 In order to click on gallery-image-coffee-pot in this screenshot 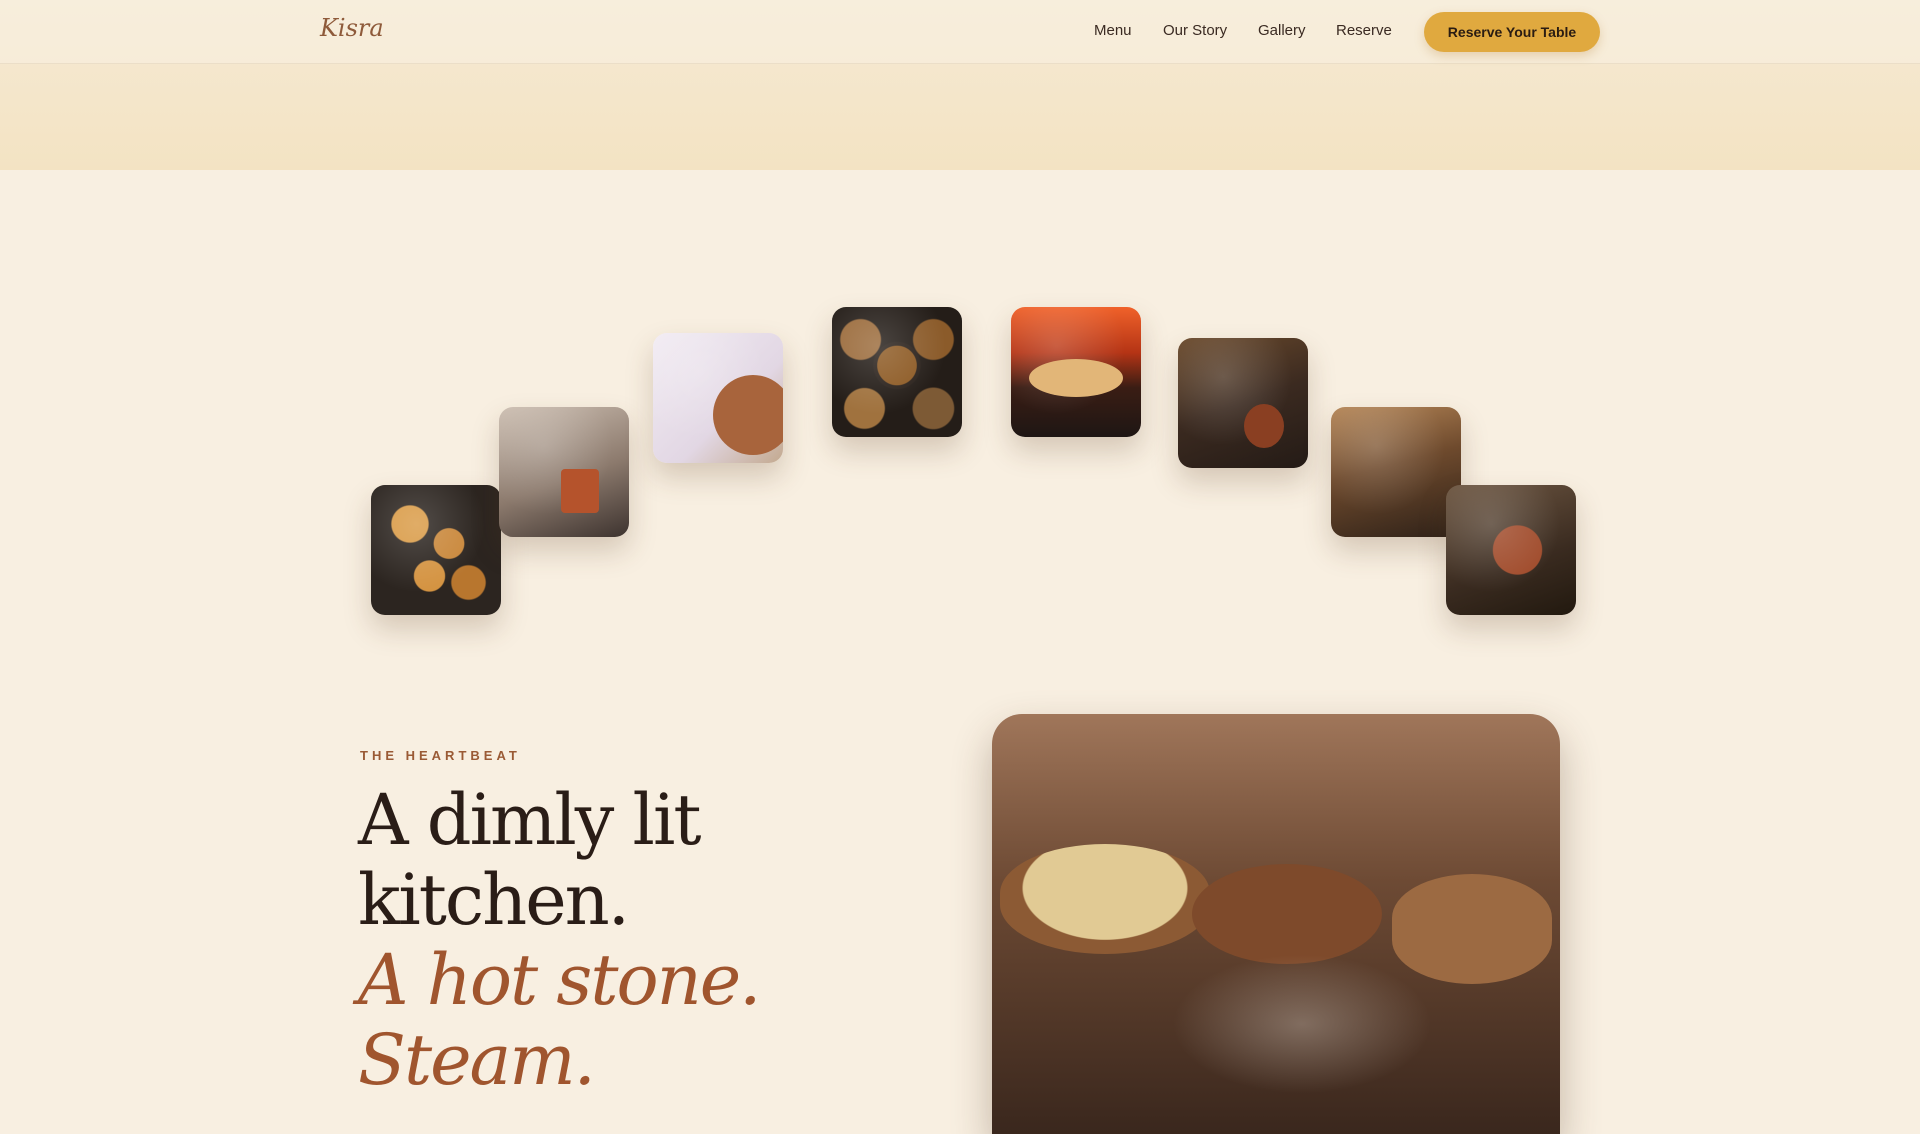, I will do `click(1243, 403)`.